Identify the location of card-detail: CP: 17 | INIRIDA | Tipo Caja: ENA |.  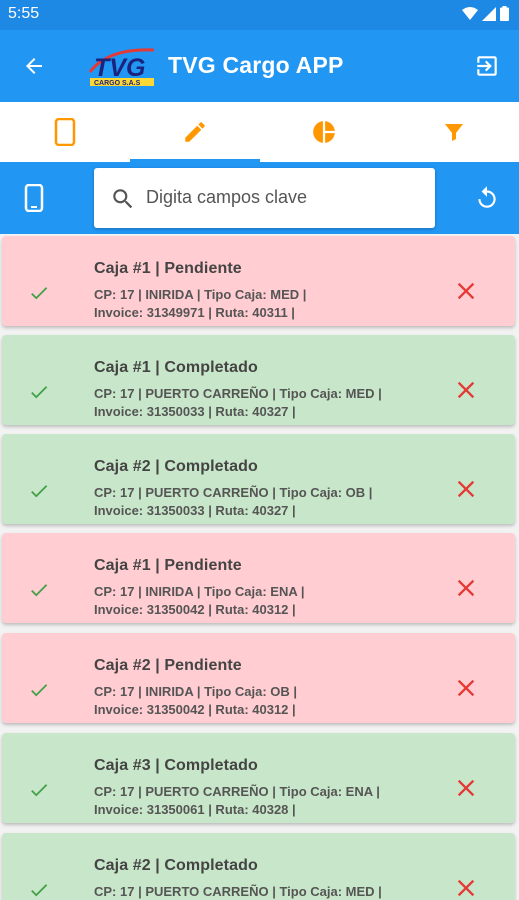
(199, 591).